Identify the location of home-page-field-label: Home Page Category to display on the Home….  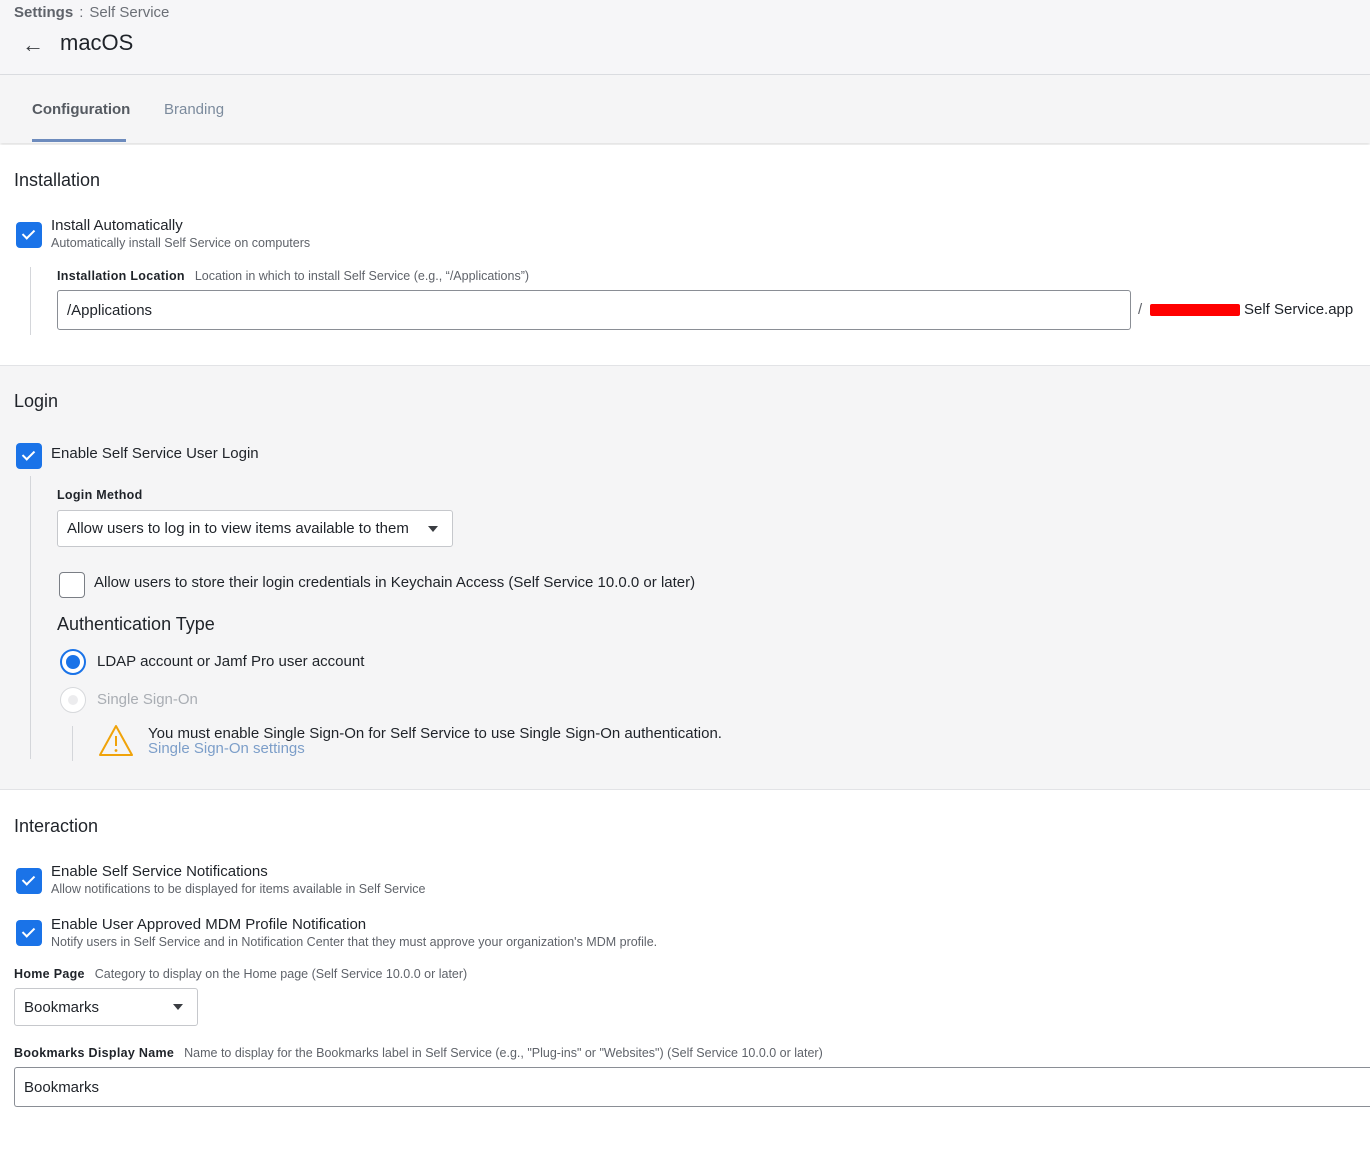
(240, 974).